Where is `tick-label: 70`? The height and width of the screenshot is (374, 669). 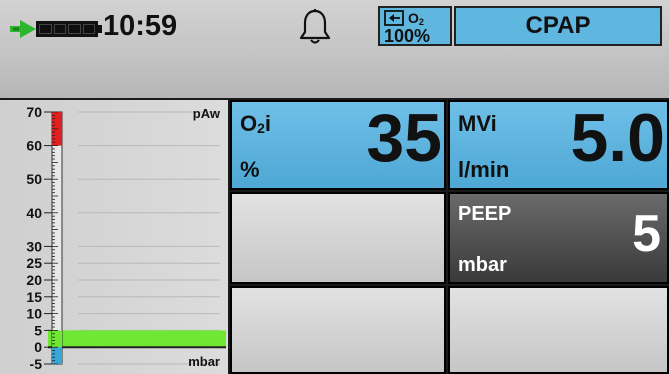 tick-label: 70 is located at coordinates (34, 112).